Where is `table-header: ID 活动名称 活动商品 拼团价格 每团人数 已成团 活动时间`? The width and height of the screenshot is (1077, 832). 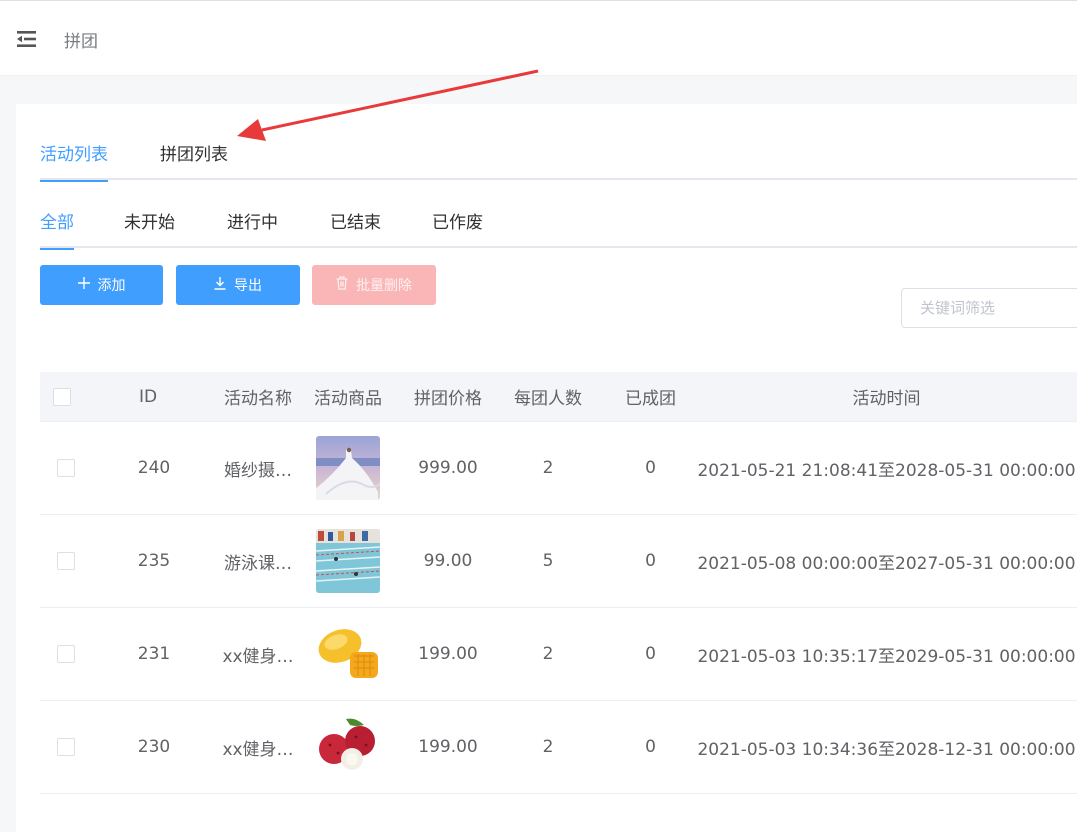 table-header: ID 活动名称 活动商品 拼团价格 每团人数 已成团 活动时间 is located at coordinates (558, 397).